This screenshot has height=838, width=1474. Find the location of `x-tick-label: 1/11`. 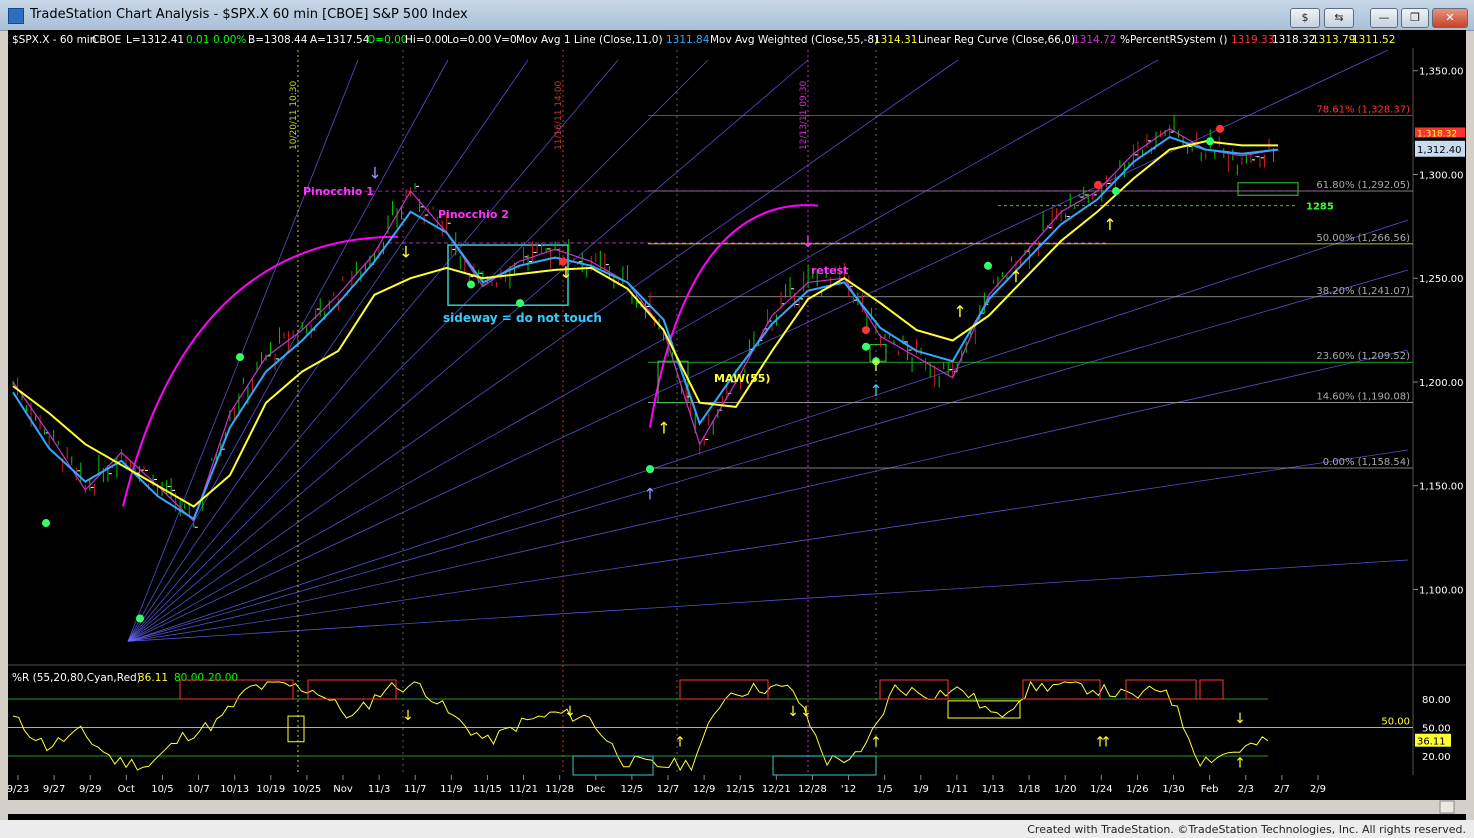

x-tick-label: 1/11 is located at coordinates (957, 789).